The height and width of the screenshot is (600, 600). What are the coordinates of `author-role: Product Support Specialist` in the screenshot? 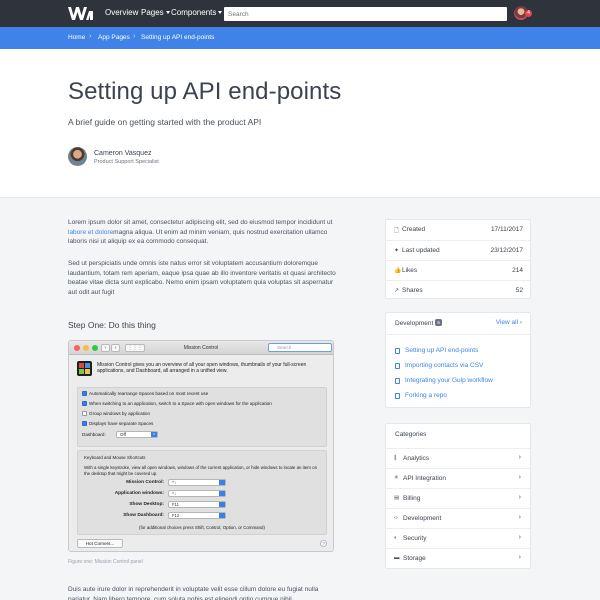 It's located at (126, 162).